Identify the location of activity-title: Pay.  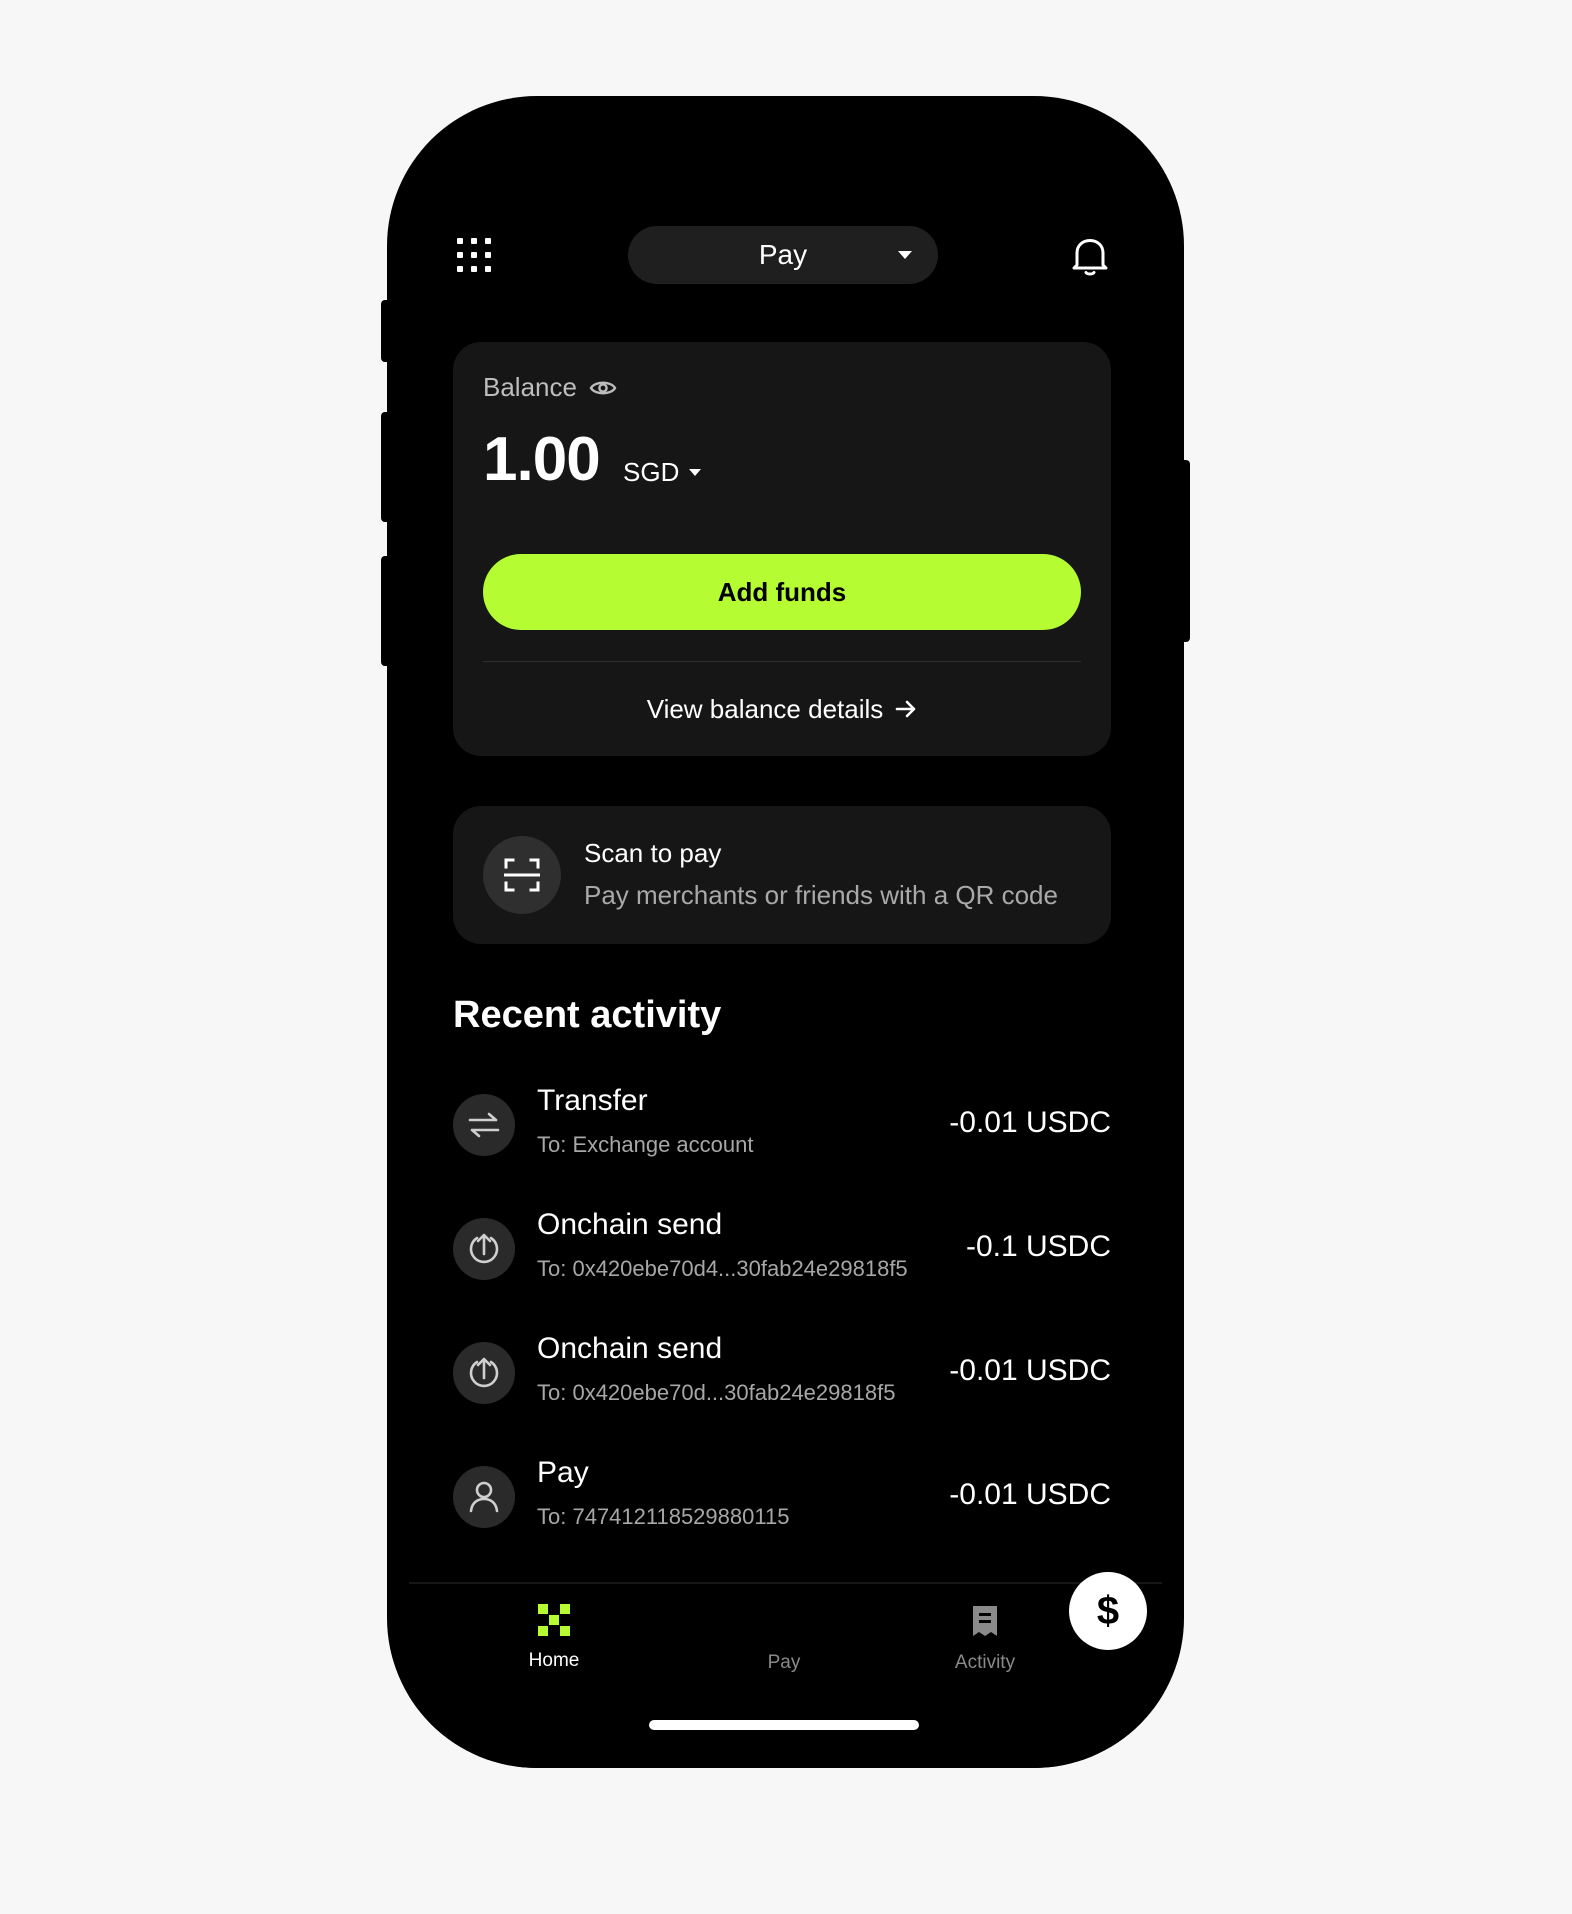
(563, 1472).